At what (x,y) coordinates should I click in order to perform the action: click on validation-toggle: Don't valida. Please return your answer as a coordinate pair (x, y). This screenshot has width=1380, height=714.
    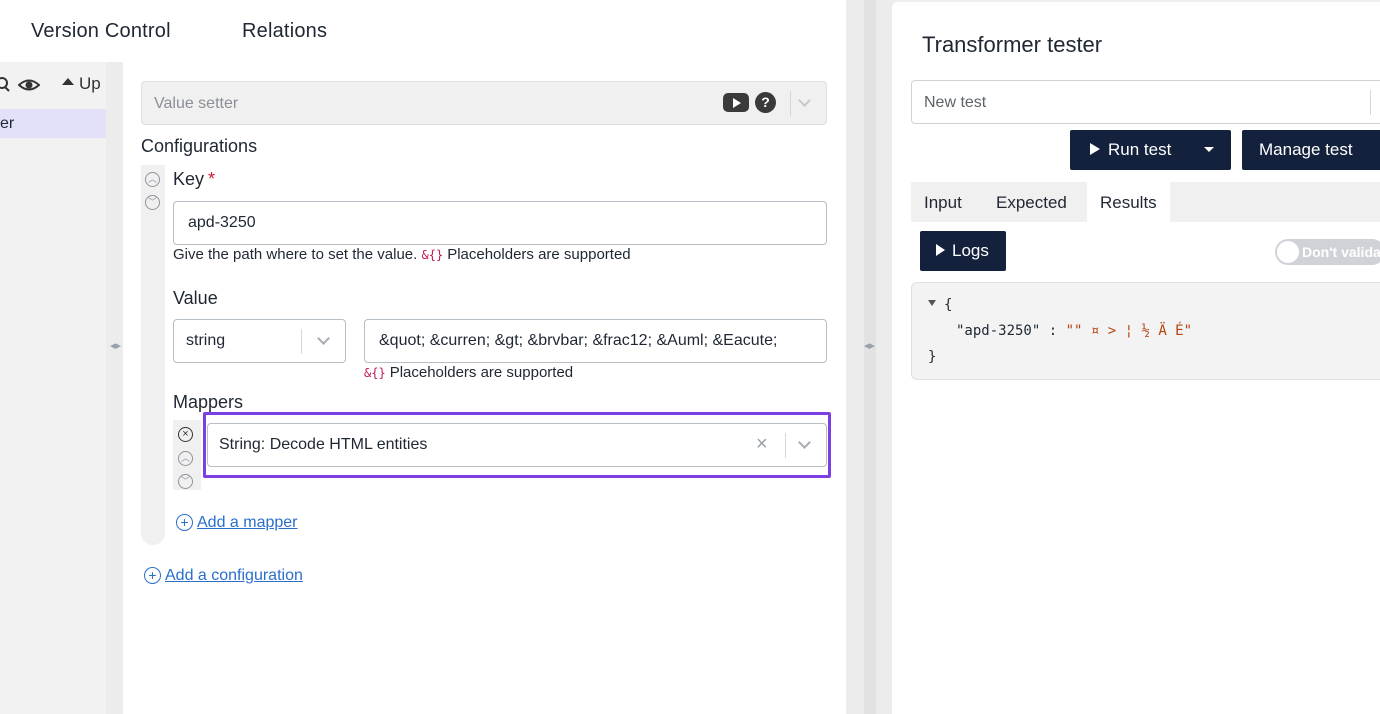
    Looking at the image, I should click on (1327, 252).